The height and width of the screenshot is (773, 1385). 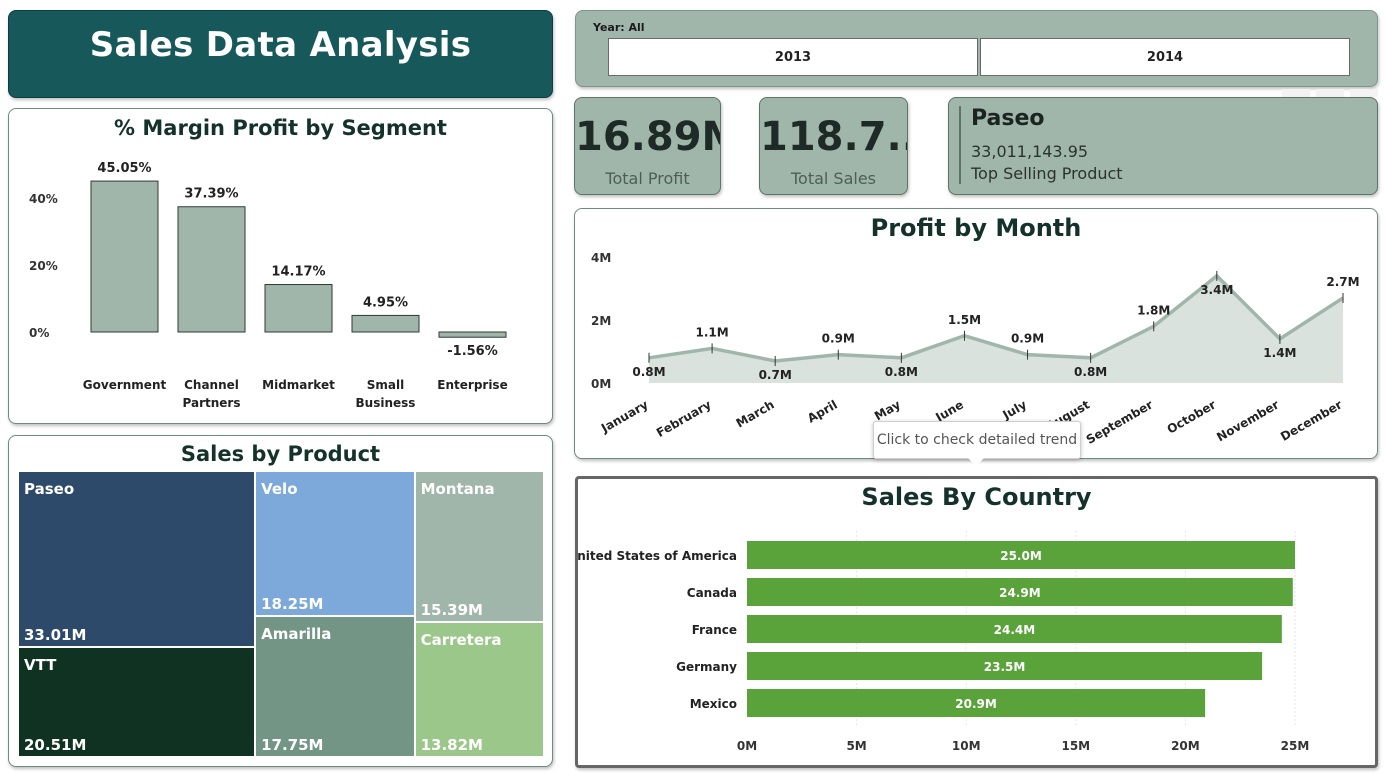 I want to click on x-tick-label: April, so click(x=822, y=411).